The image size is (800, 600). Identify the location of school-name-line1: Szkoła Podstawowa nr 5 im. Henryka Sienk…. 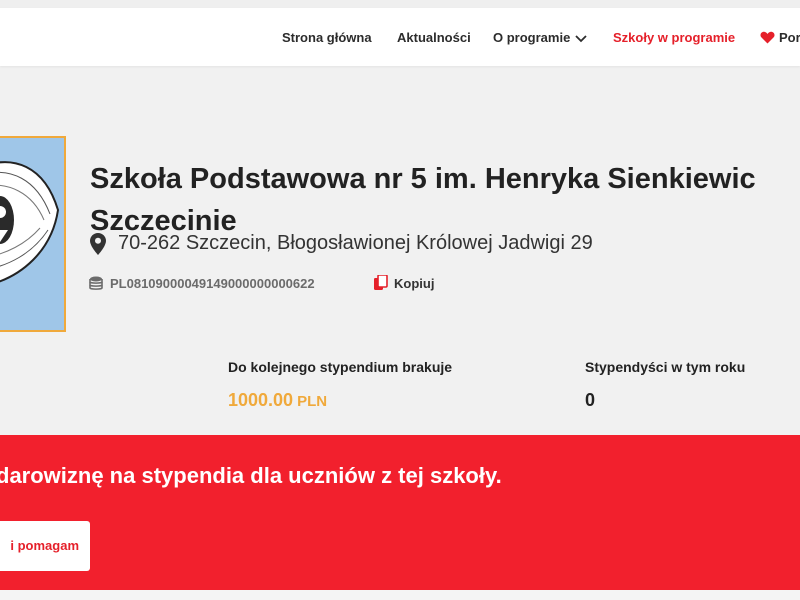
(423, 179).